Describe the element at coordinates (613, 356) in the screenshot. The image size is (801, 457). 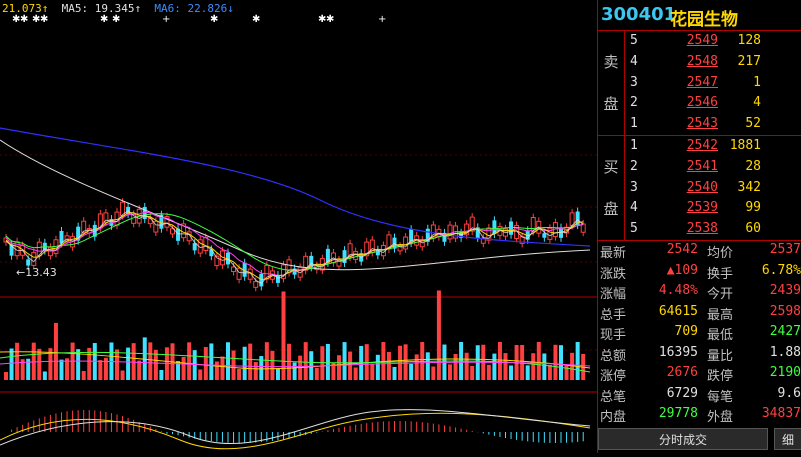
I see `stat-label: 总额` at that location.